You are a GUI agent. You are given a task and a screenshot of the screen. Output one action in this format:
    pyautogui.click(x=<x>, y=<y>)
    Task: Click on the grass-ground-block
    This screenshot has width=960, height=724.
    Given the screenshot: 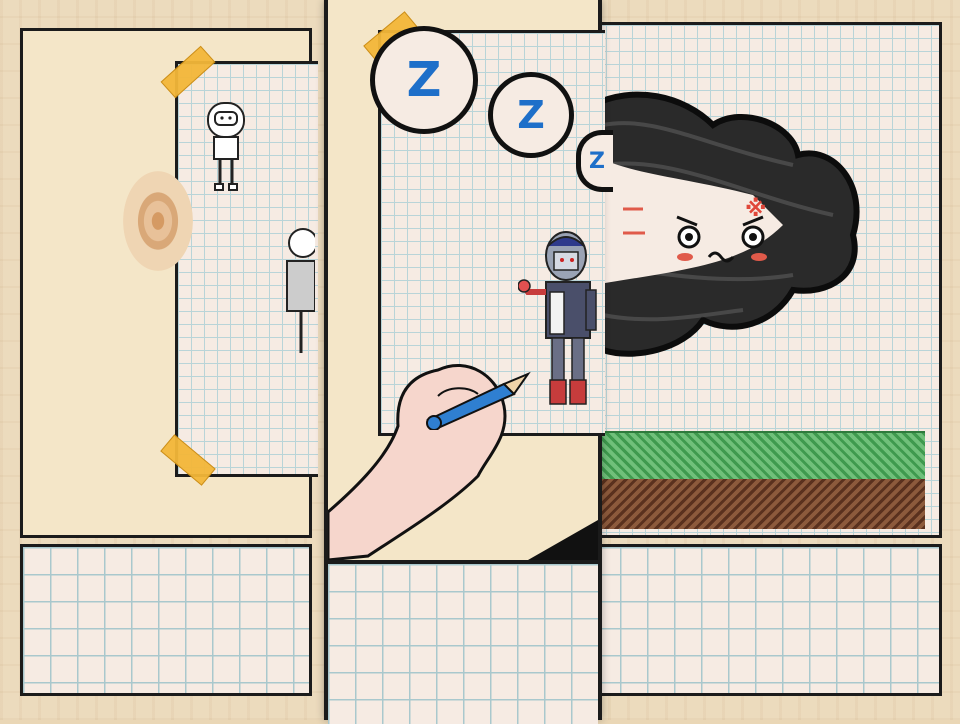 What is the action you would take?
    pyautogui.click(x=759, y=456)
    